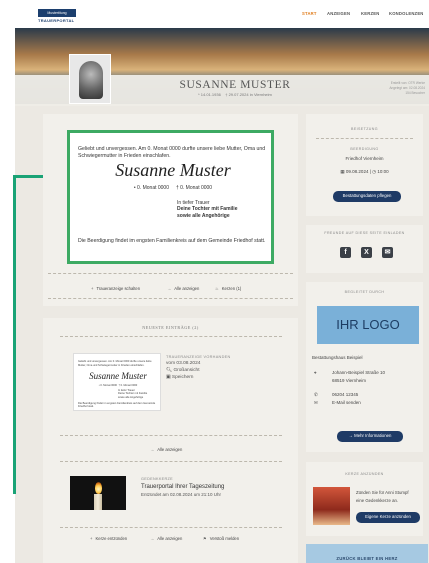 This screenshot has height=563, width=429. I want to click on undertaker-caption: BEGLEITET DURCH, so click(364, 292).